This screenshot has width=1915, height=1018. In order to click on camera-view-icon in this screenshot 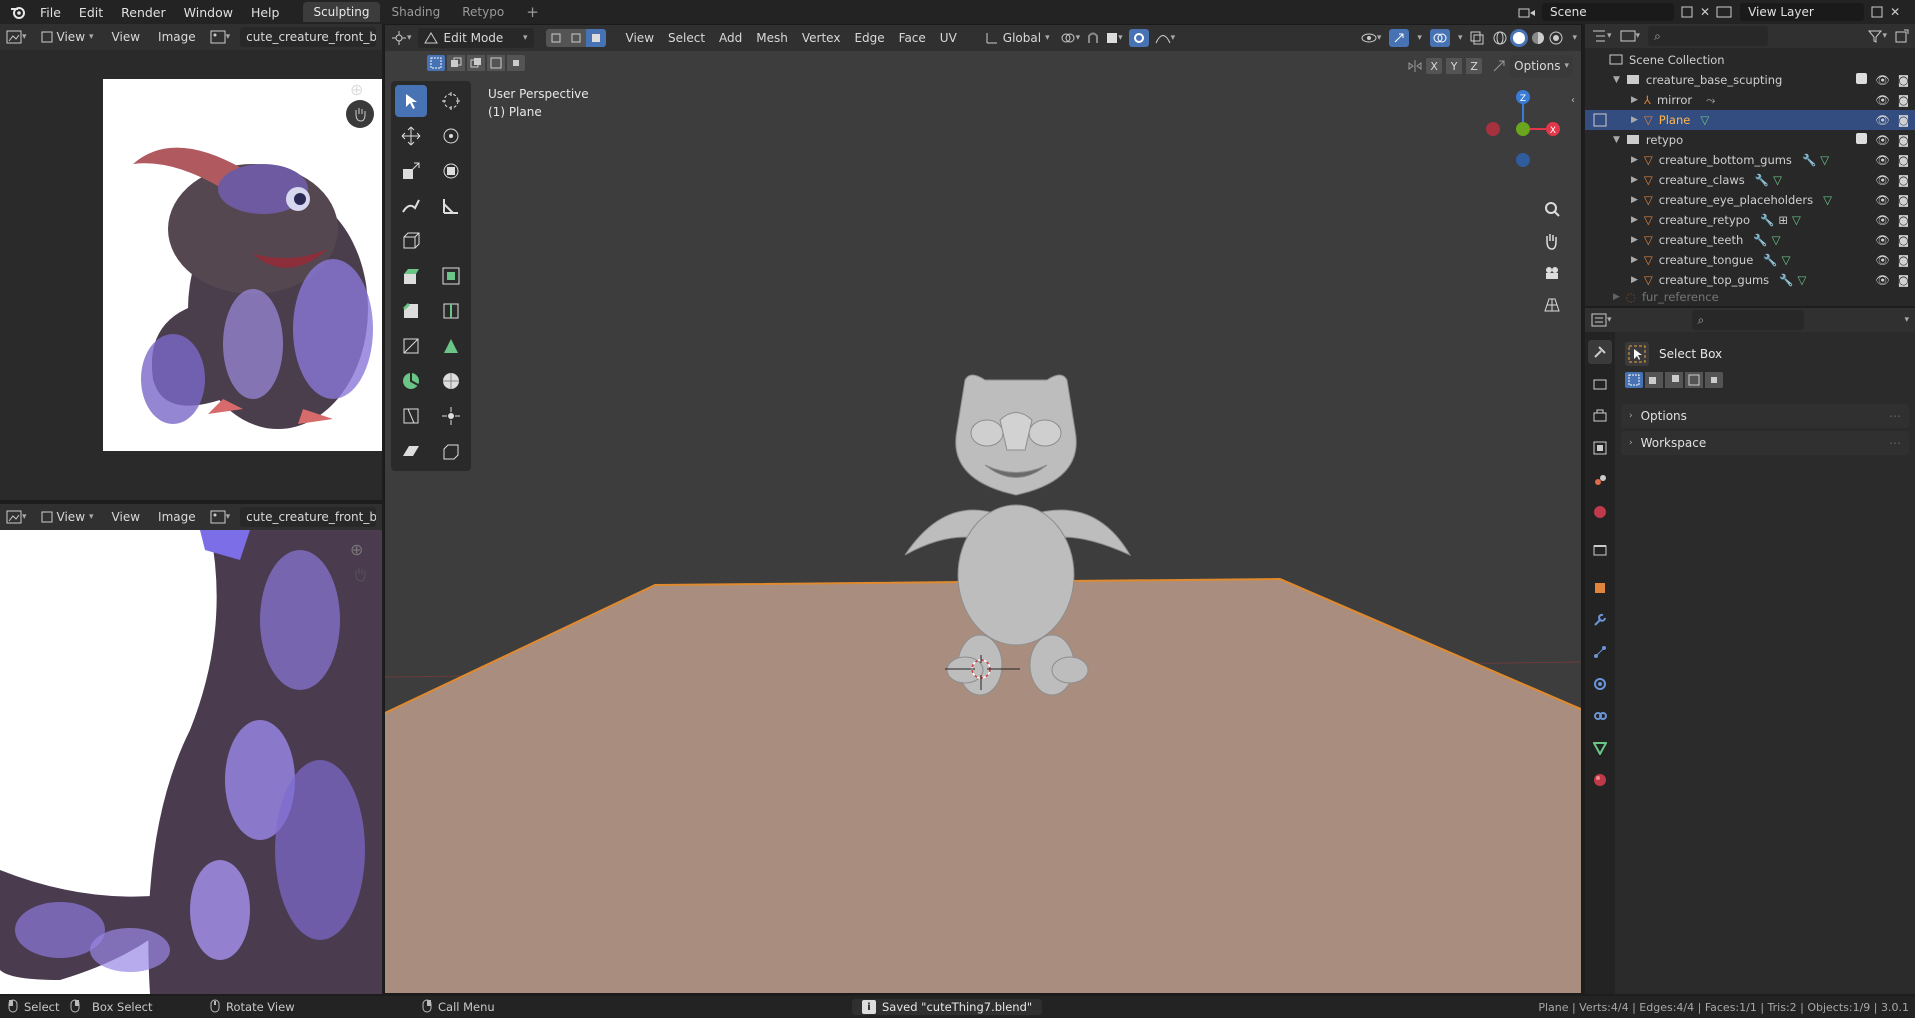, I will do `click(1552, 273)`.